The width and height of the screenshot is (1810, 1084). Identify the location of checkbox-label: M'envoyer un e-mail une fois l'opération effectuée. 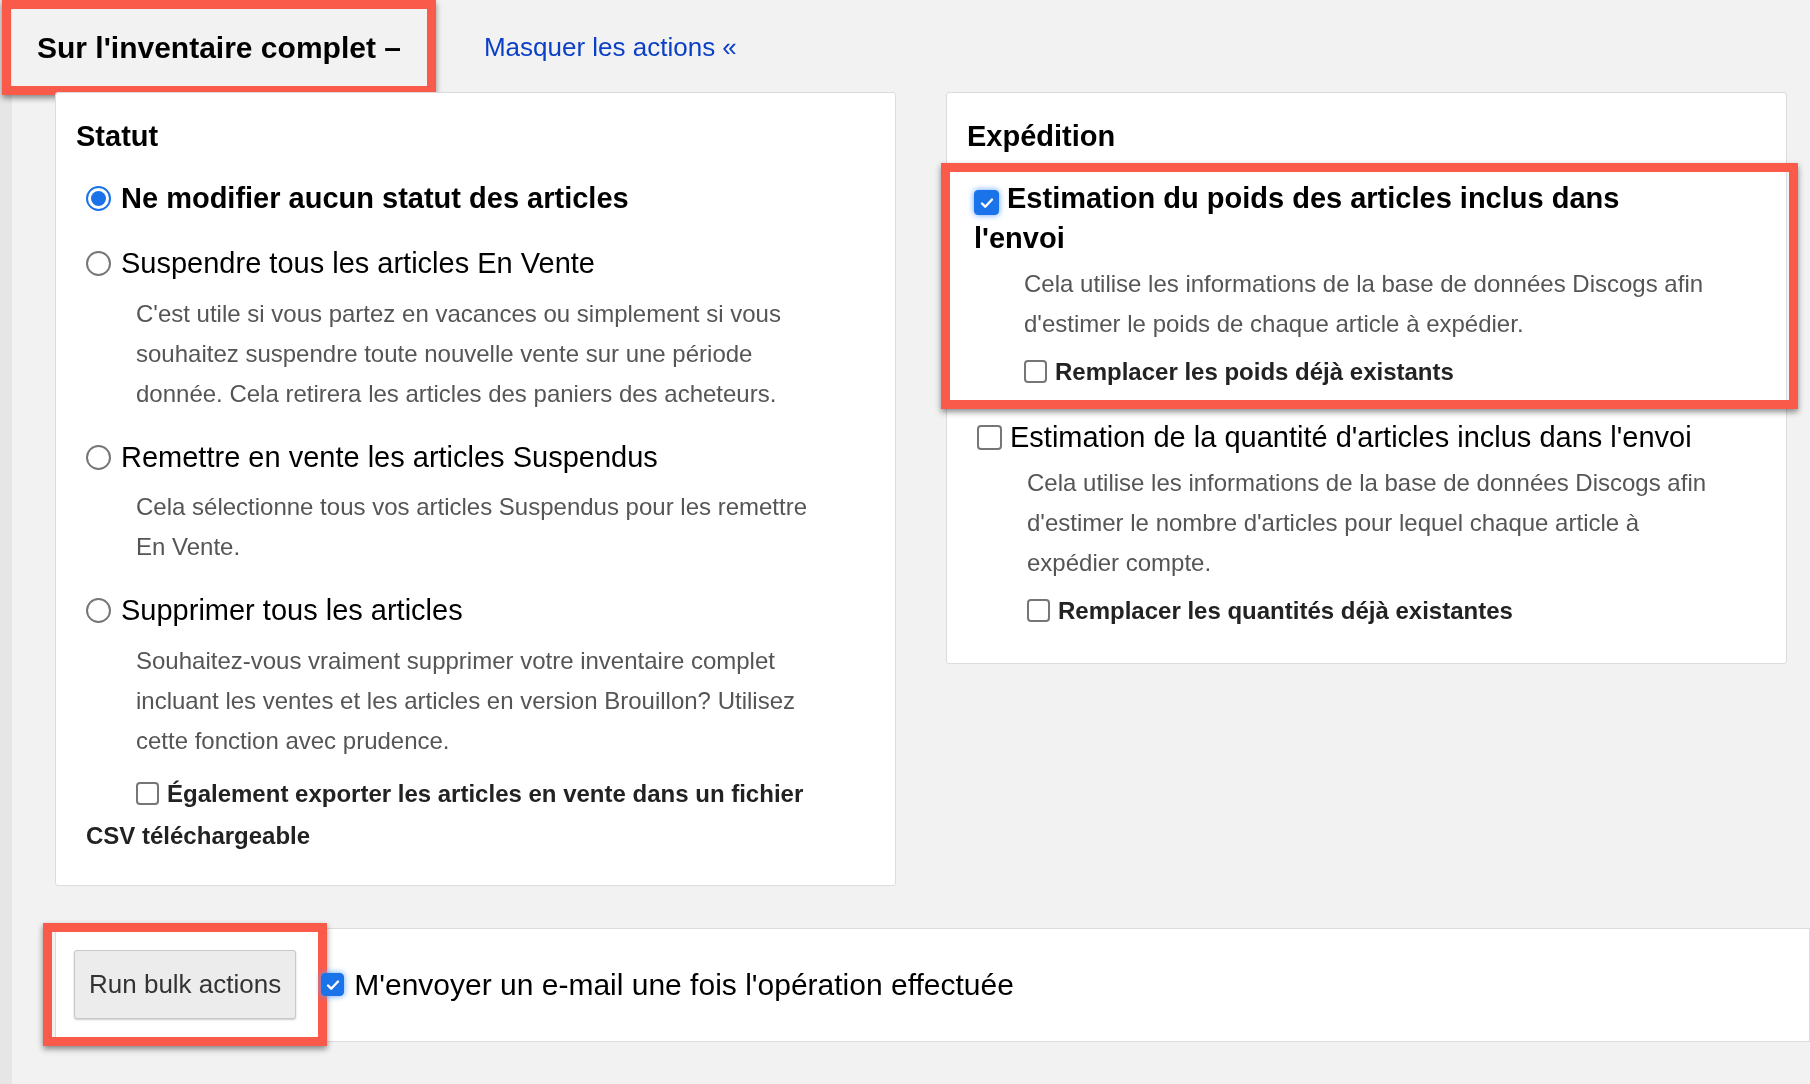
(684, 984).